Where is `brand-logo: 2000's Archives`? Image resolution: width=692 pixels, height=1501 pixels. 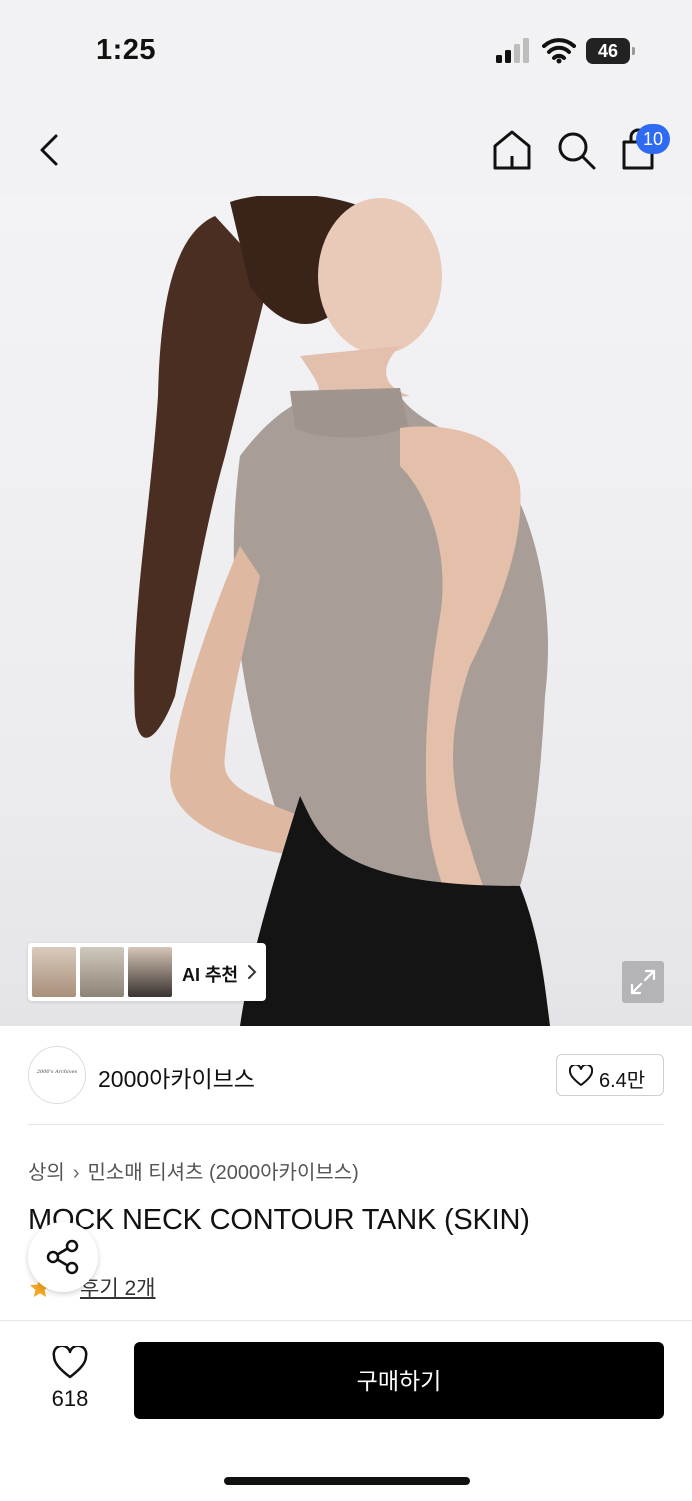 brand-logo: 2000's Archives is located at coordinates (57, 1075).